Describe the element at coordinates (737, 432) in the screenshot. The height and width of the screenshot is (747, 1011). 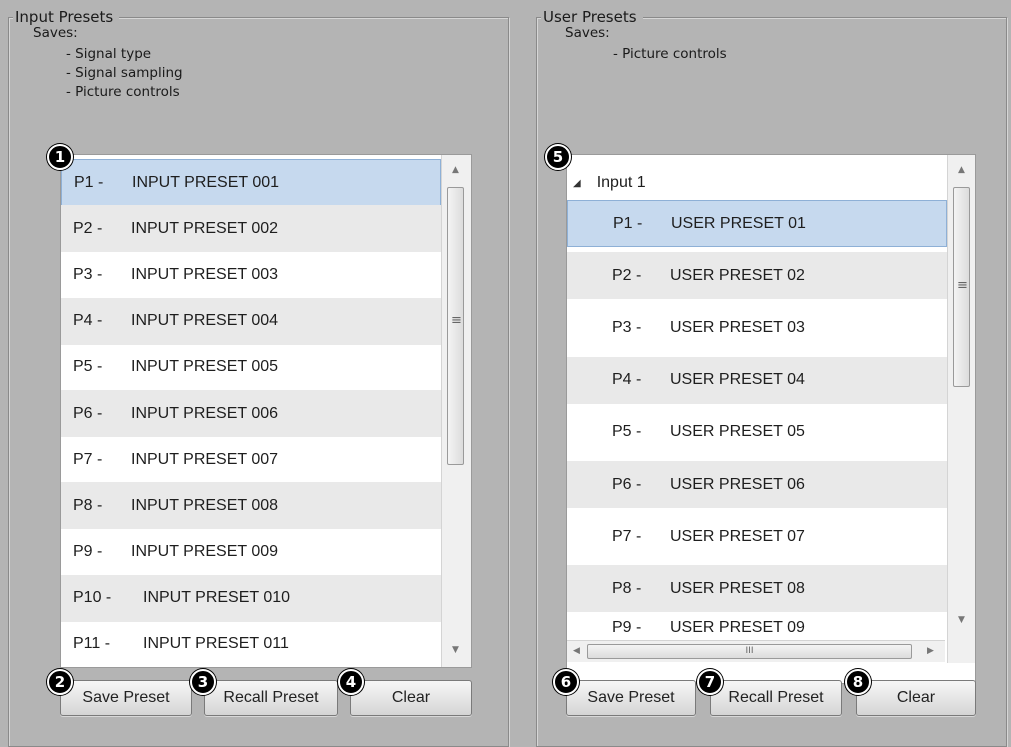
I see `preset-name: USER PRESET 05` at that location.